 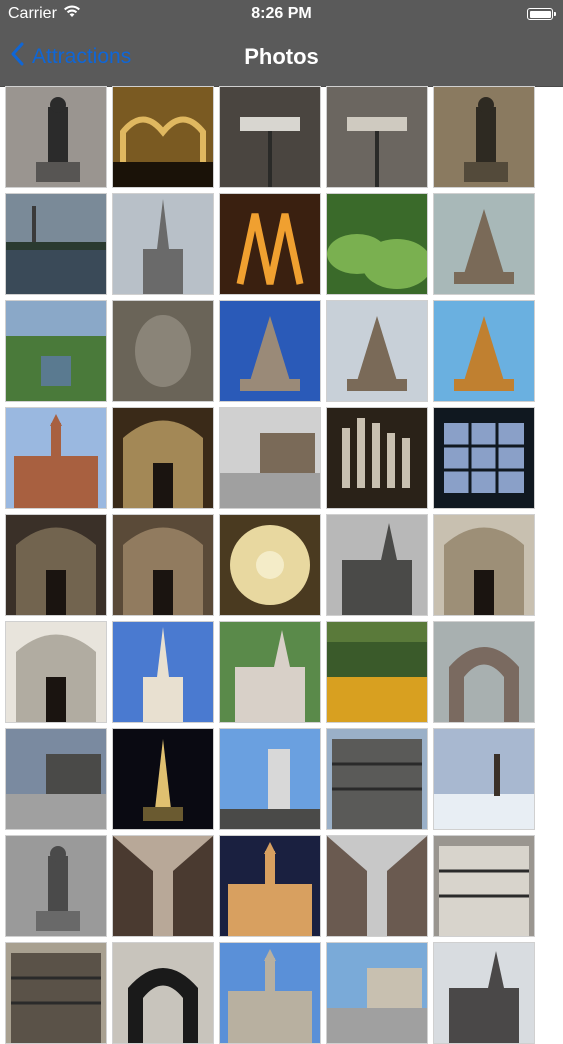 I want to click on photo-thumbnail-meadow-forest, so click(x=377, y=672).